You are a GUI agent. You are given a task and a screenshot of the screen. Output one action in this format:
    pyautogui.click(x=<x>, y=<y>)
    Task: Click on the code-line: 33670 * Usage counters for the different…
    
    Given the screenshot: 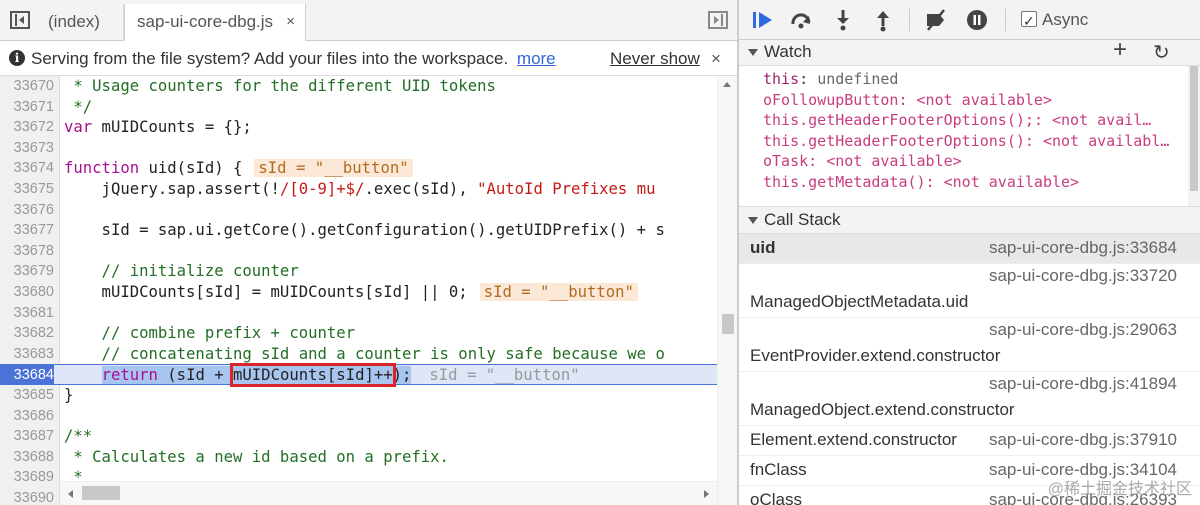 What is the action you would take?
    pyautogui.click(x=358, y=86)
    